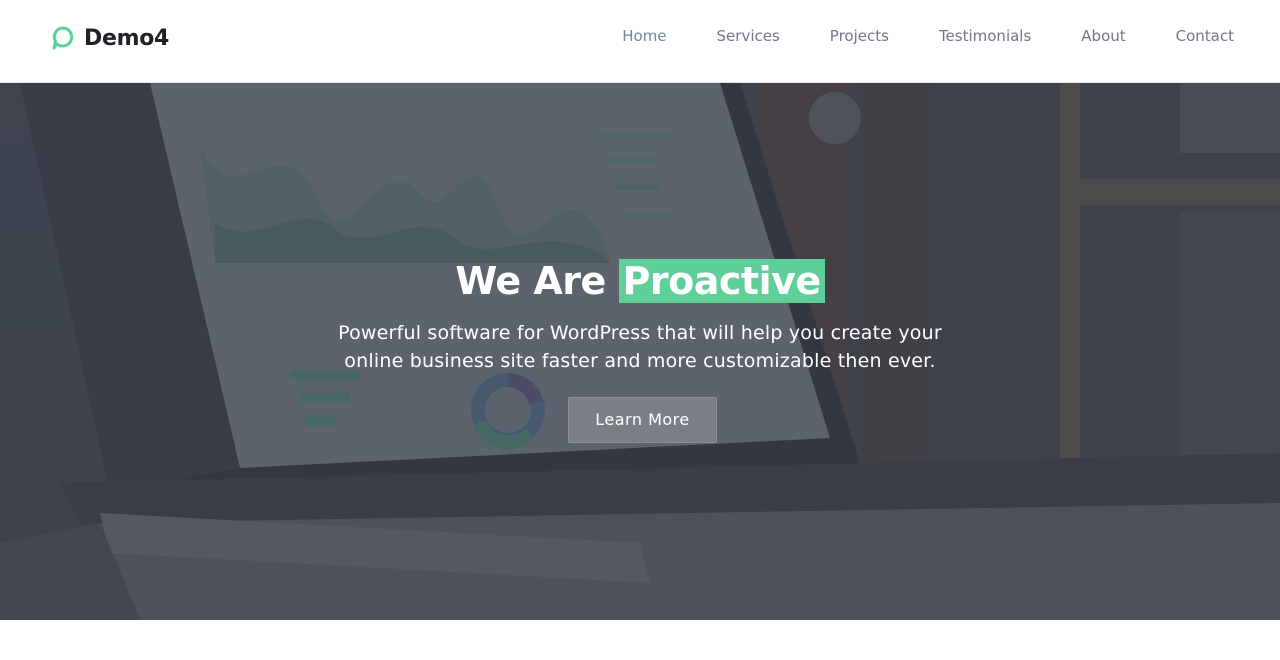  I want to click on nav-services: Services, so click(748, 36).